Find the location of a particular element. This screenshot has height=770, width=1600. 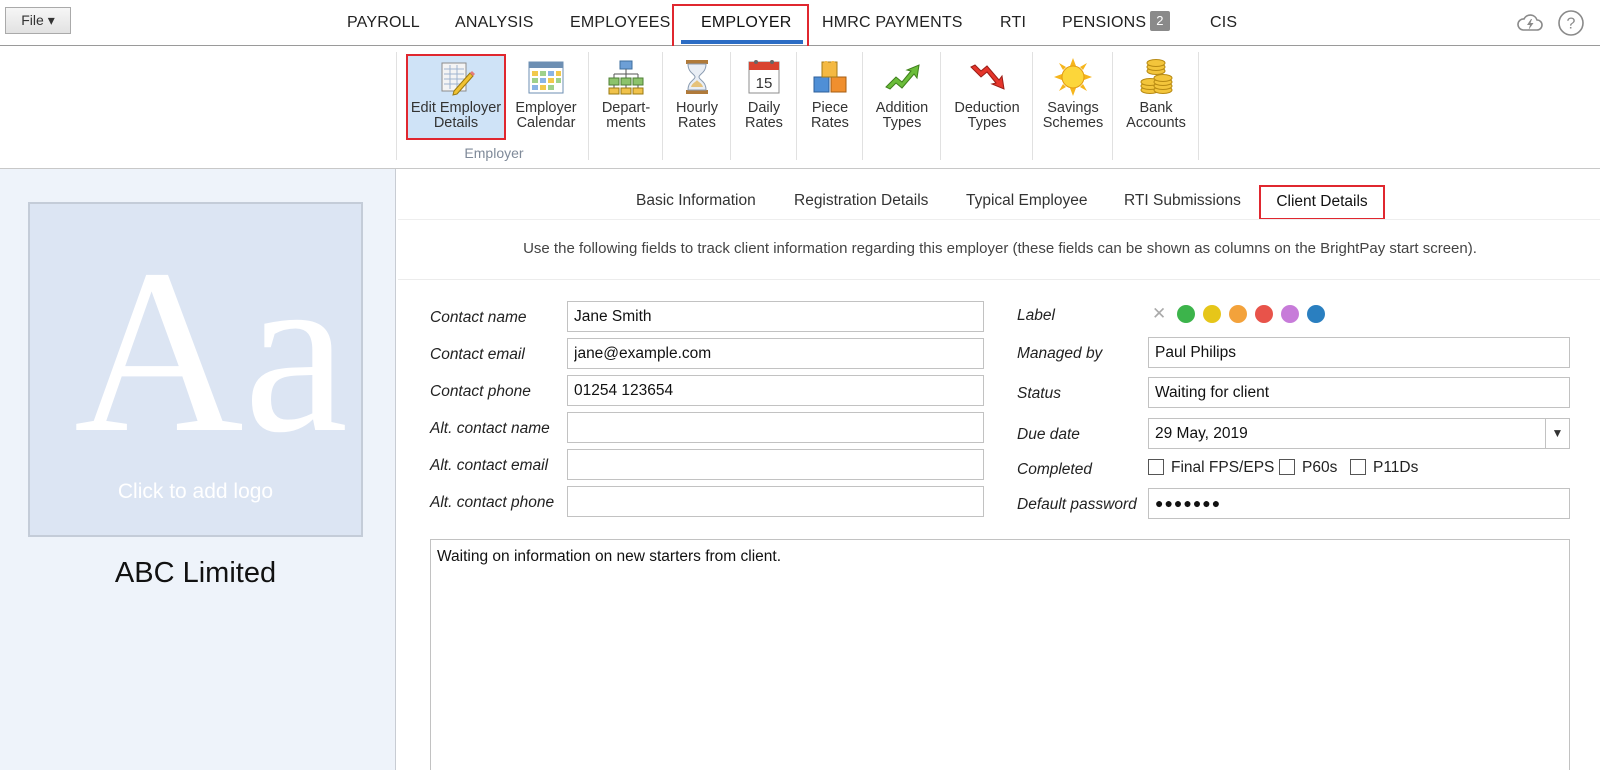

p11ds-label: P11Ds is located at coordinates (1396, 467).